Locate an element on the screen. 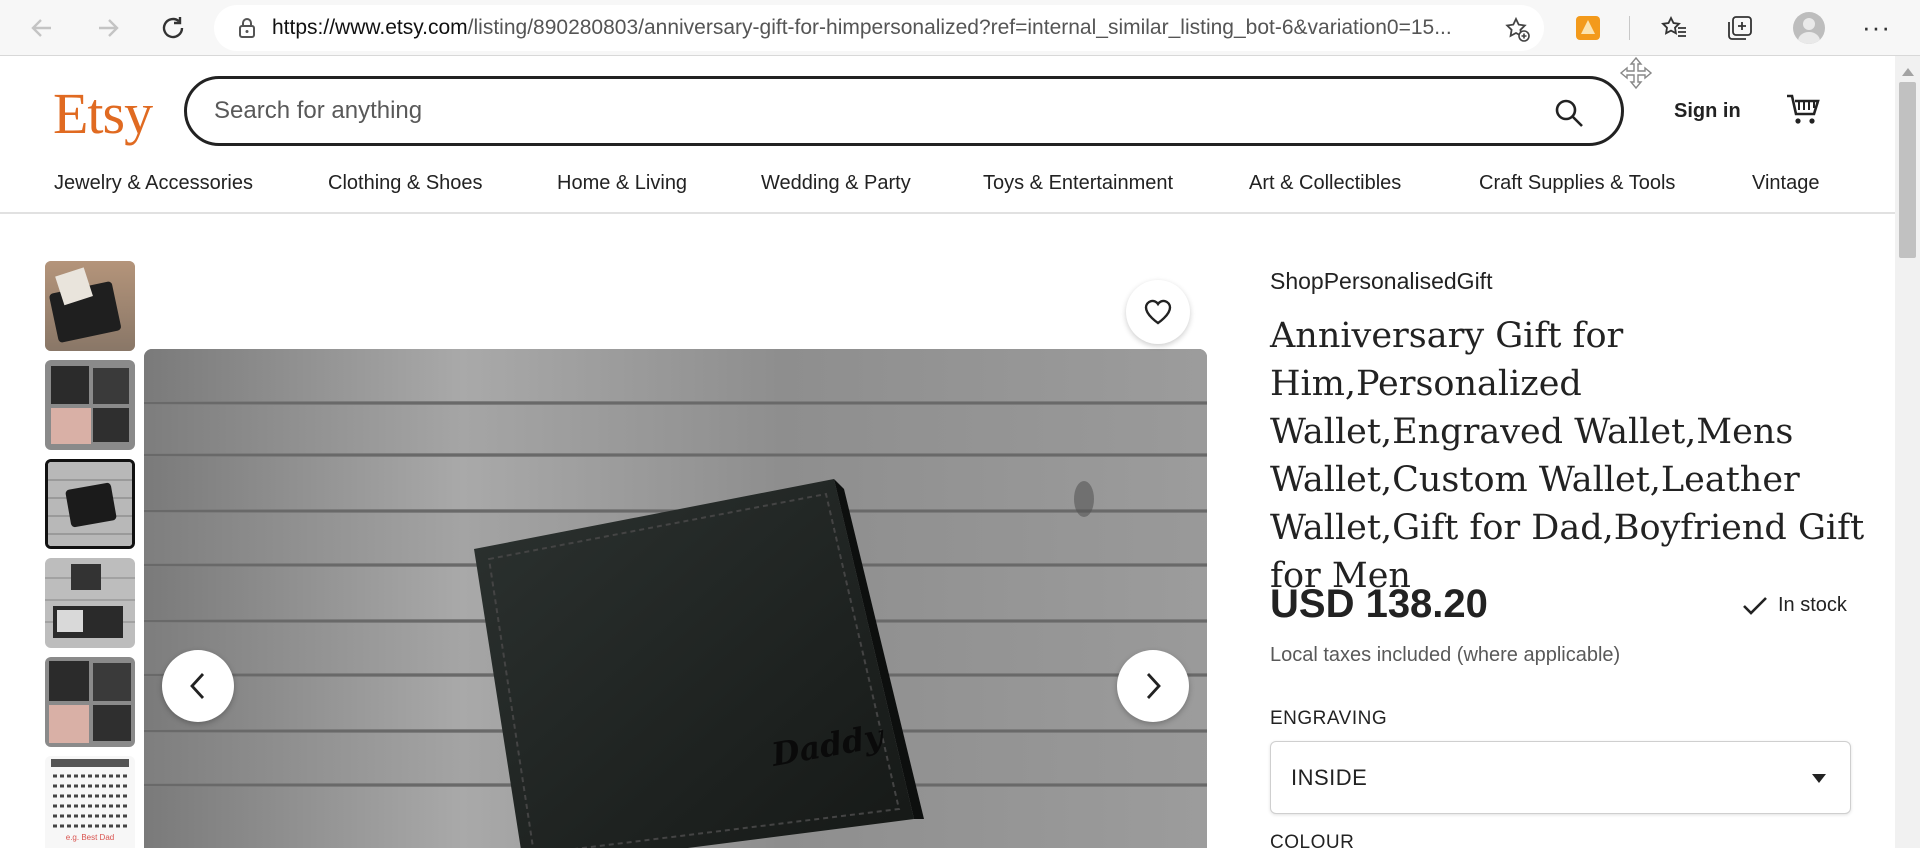 The height and width of the screenshot is (854, 1920). gallery-thumbnail-active is located at coordinates (90, 504).